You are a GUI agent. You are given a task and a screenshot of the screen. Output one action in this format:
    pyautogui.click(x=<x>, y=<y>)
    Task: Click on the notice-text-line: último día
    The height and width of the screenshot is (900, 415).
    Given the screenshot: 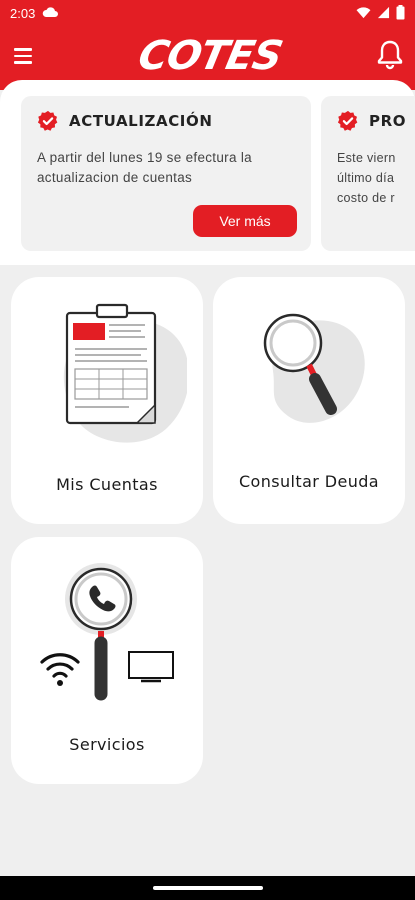 What is the action you would take?
    pyautogui.click(x=366, y=178)
    